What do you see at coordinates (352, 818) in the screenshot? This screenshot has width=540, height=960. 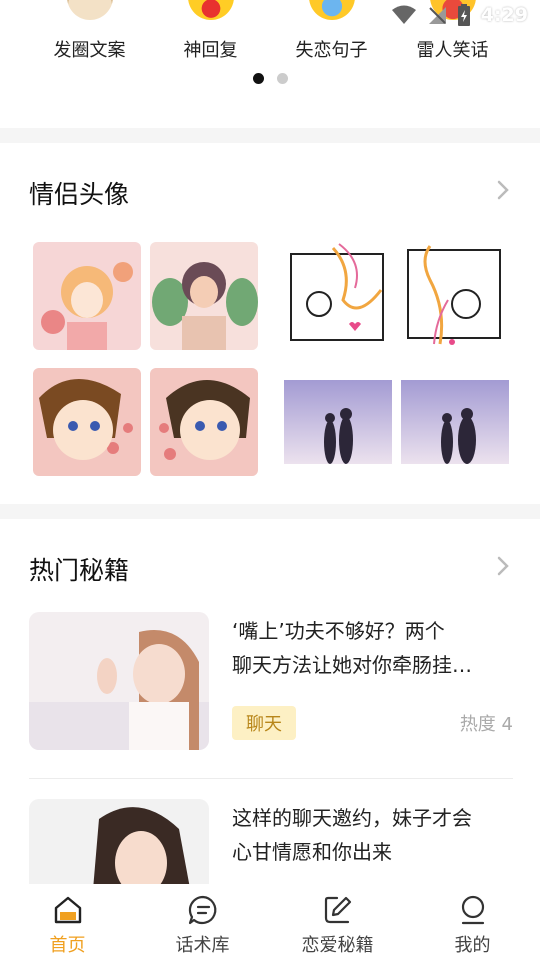 I see `article-title-line: 这样的聊天邀约，妹子才会` at bounding box center [352, 818].